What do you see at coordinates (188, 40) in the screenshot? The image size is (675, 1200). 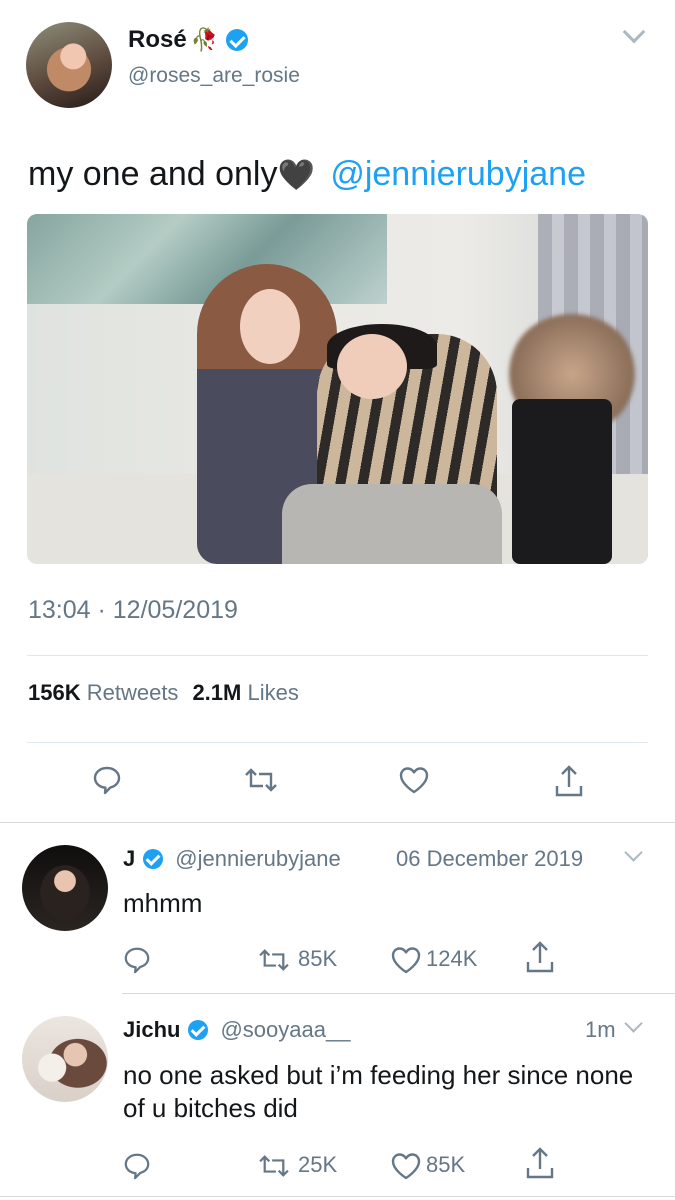 I see `author-name-row: Rosé 🥀` at bounding box center [188, 40].